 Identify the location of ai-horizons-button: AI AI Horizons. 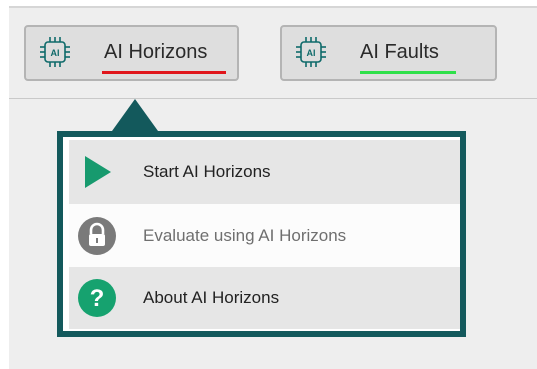
(131, 53).